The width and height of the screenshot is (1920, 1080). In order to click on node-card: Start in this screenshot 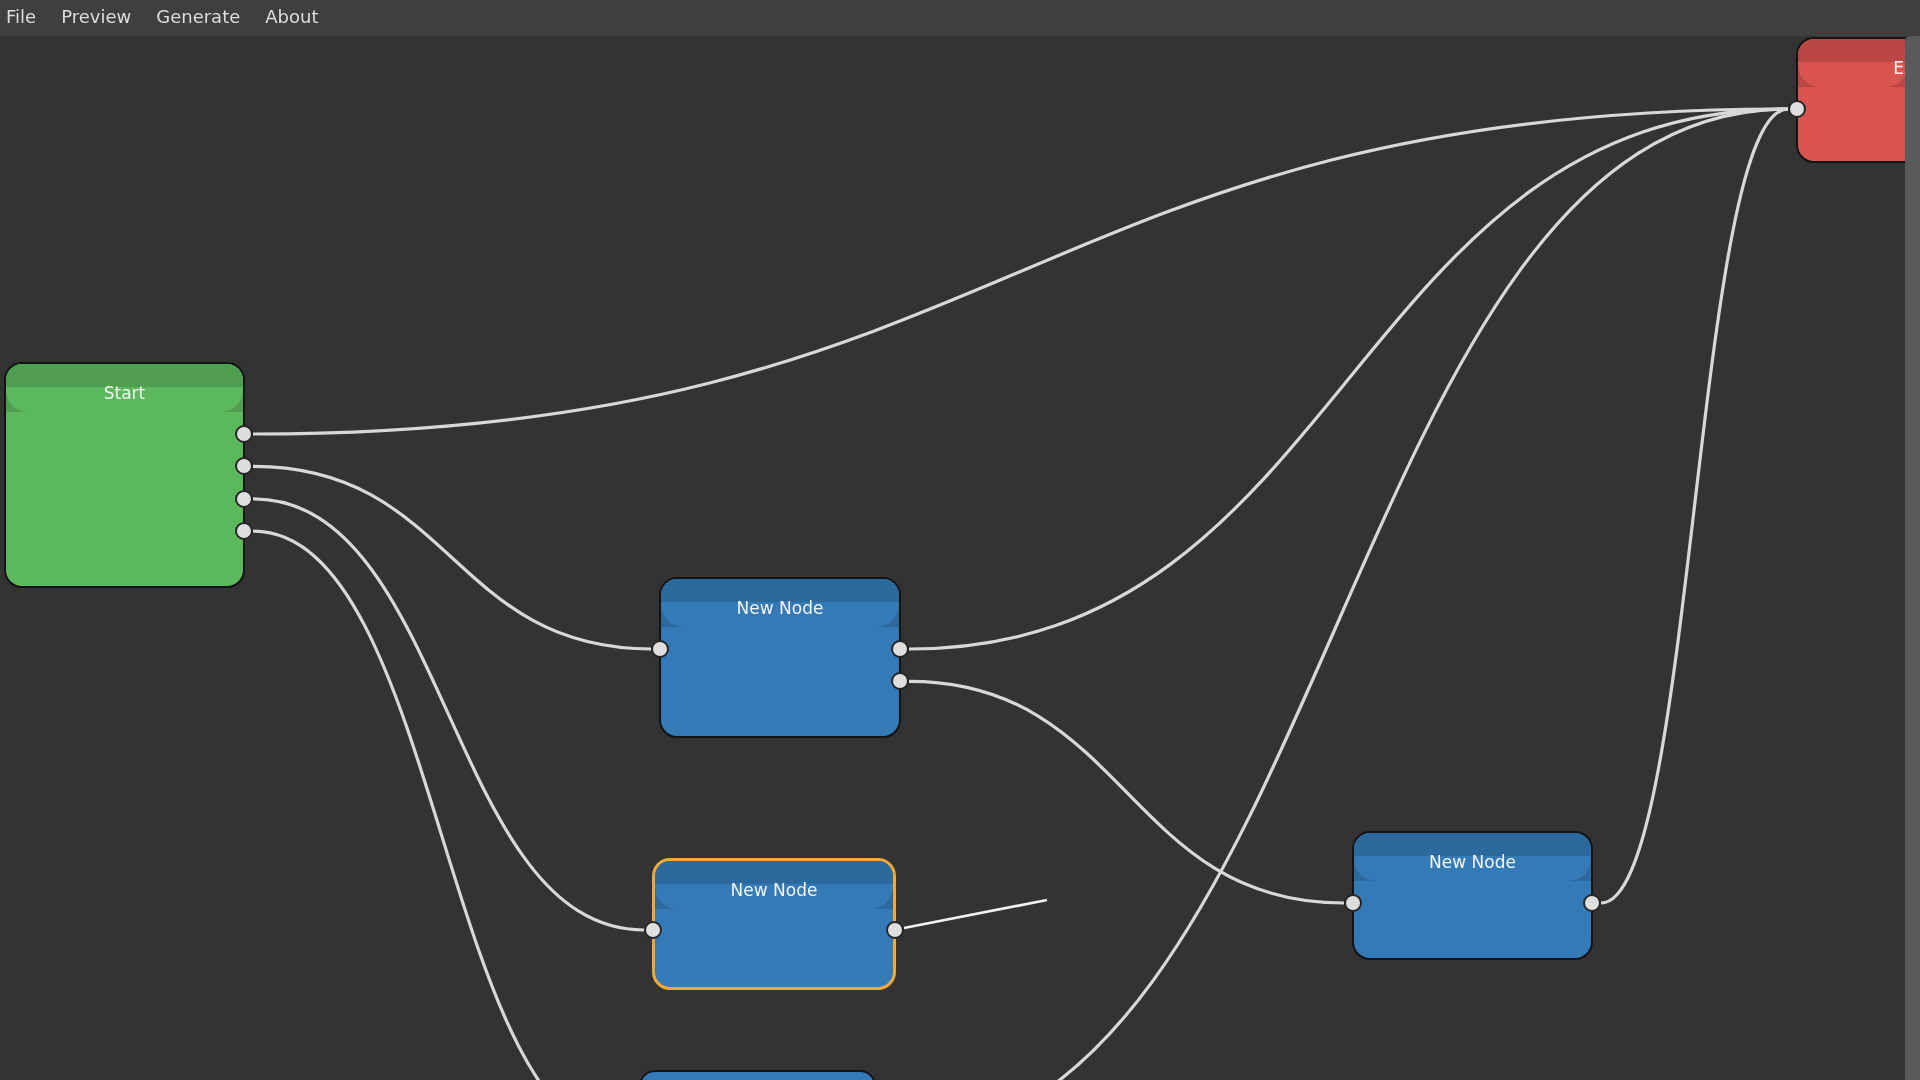, I will do `click(124, 475)`.